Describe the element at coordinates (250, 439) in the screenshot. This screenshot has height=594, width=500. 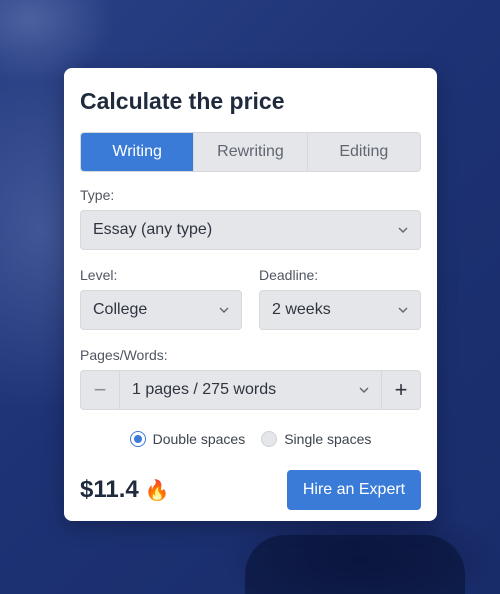
I see `spacing-options: Double spaces Single spaces` at that location.